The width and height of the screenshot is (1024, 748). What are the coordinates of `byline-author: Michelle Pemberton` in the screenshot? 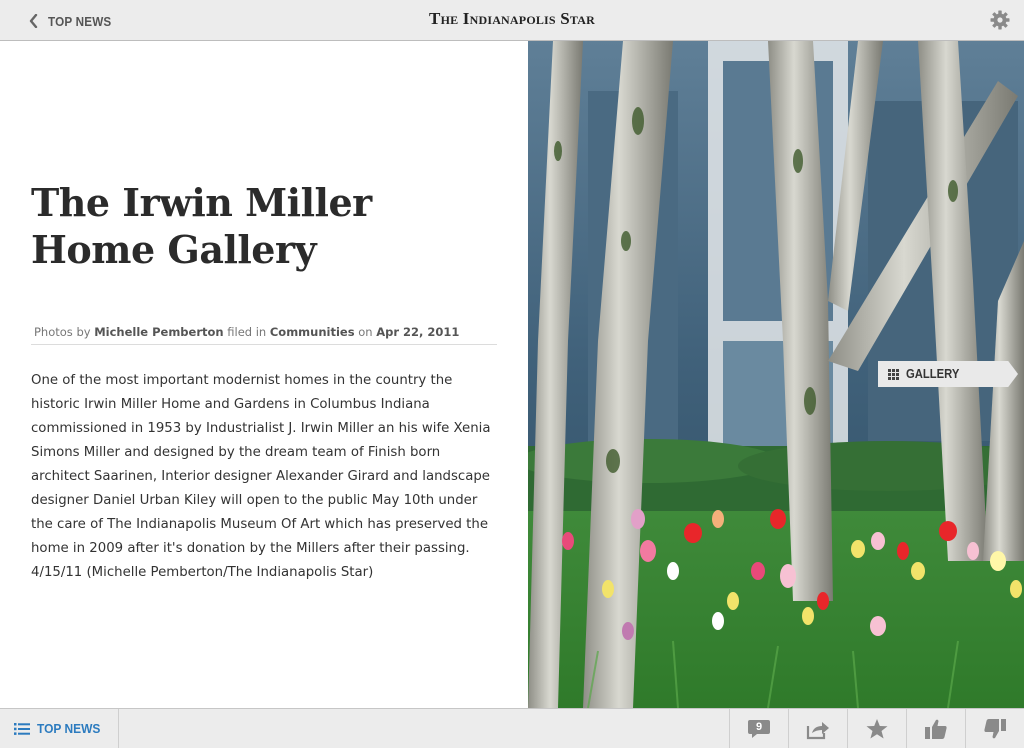 It's located at (158, 332).